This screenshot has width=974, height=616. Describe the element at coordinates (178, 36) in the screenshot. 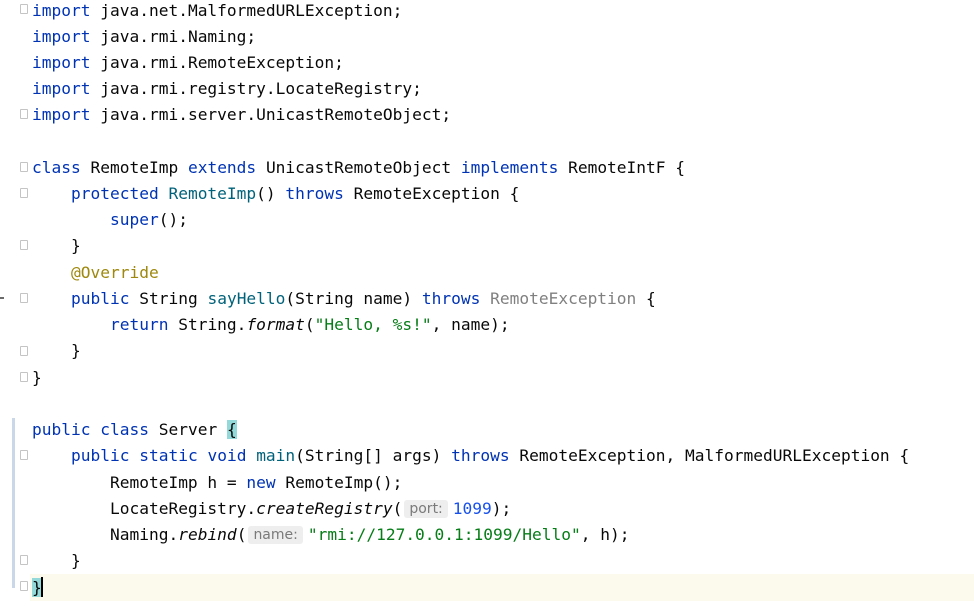

I see `import-path: java.rmi.Naming;` at that location.